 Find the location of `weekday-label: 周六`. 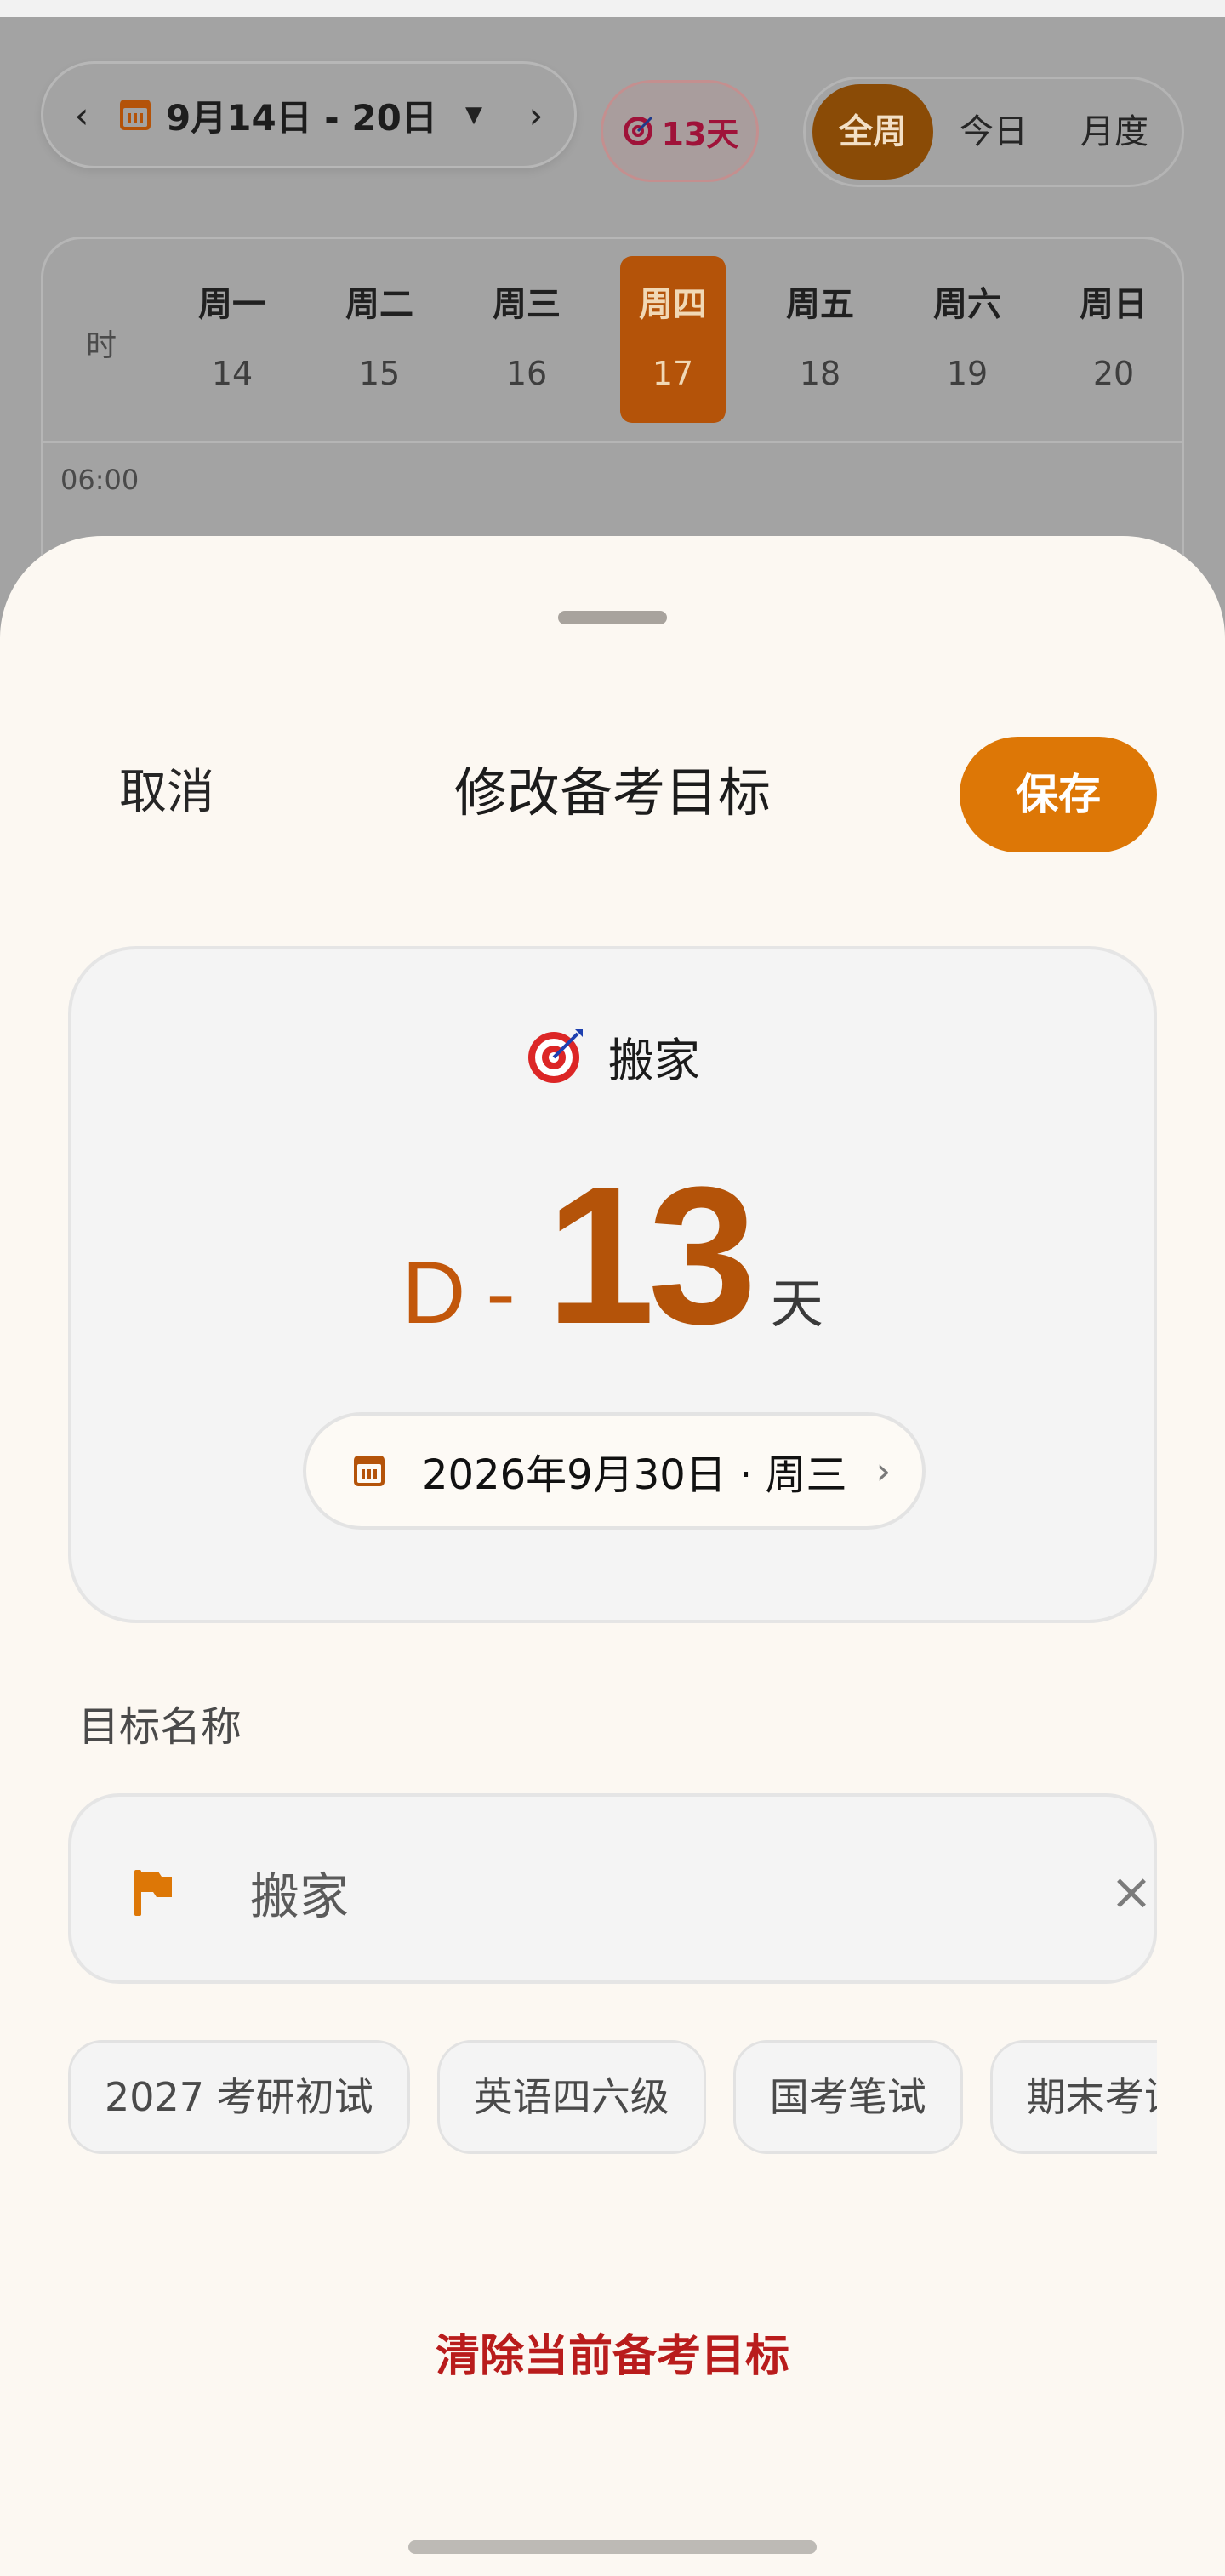

weekday-label: 周六 is located at coordinates (967, 305).